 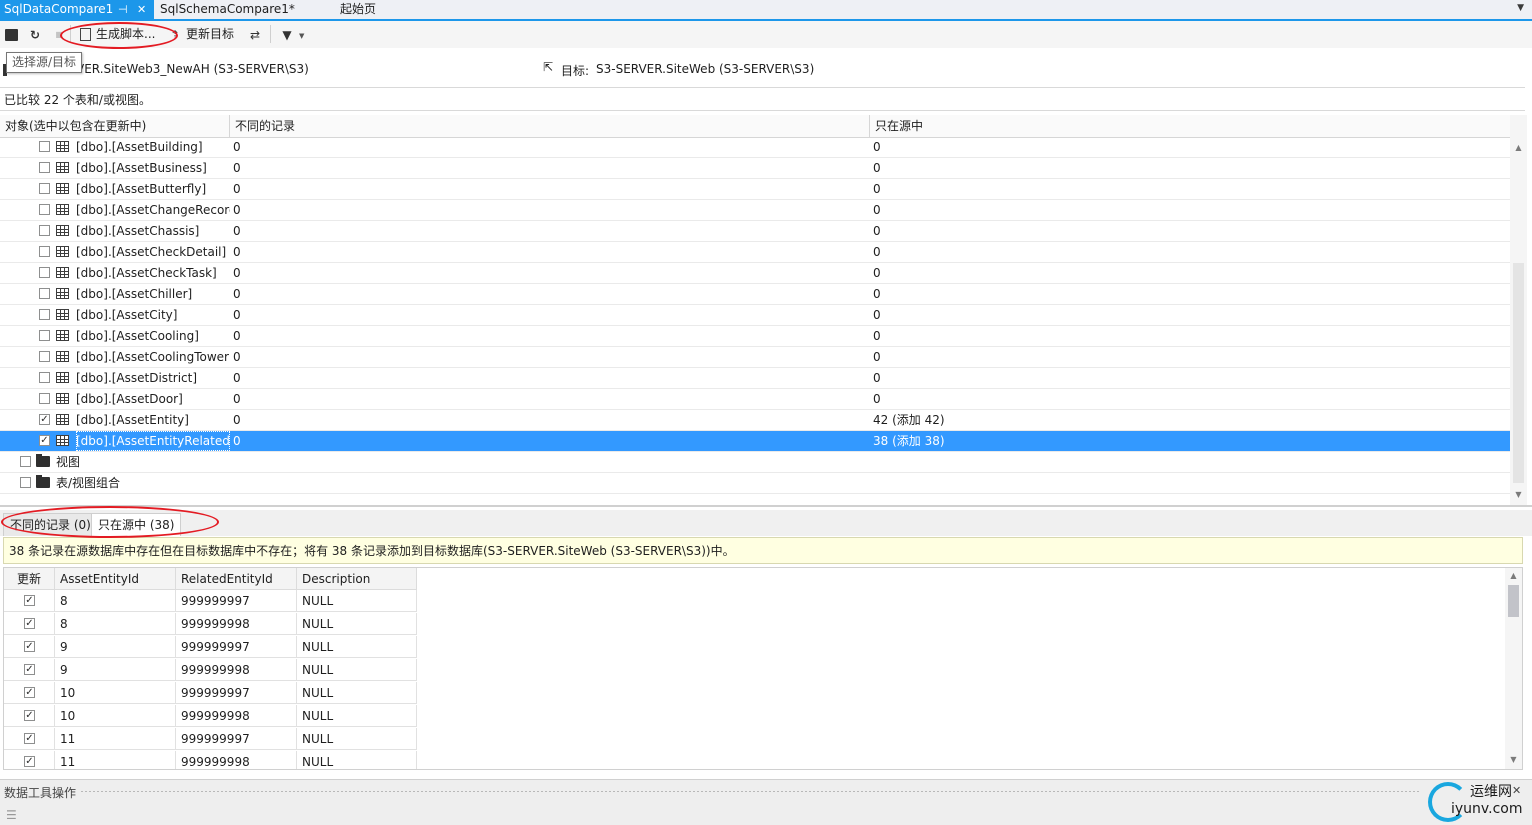 I want to click on assetentityid-cell: 9, so click(x=115, y=670).